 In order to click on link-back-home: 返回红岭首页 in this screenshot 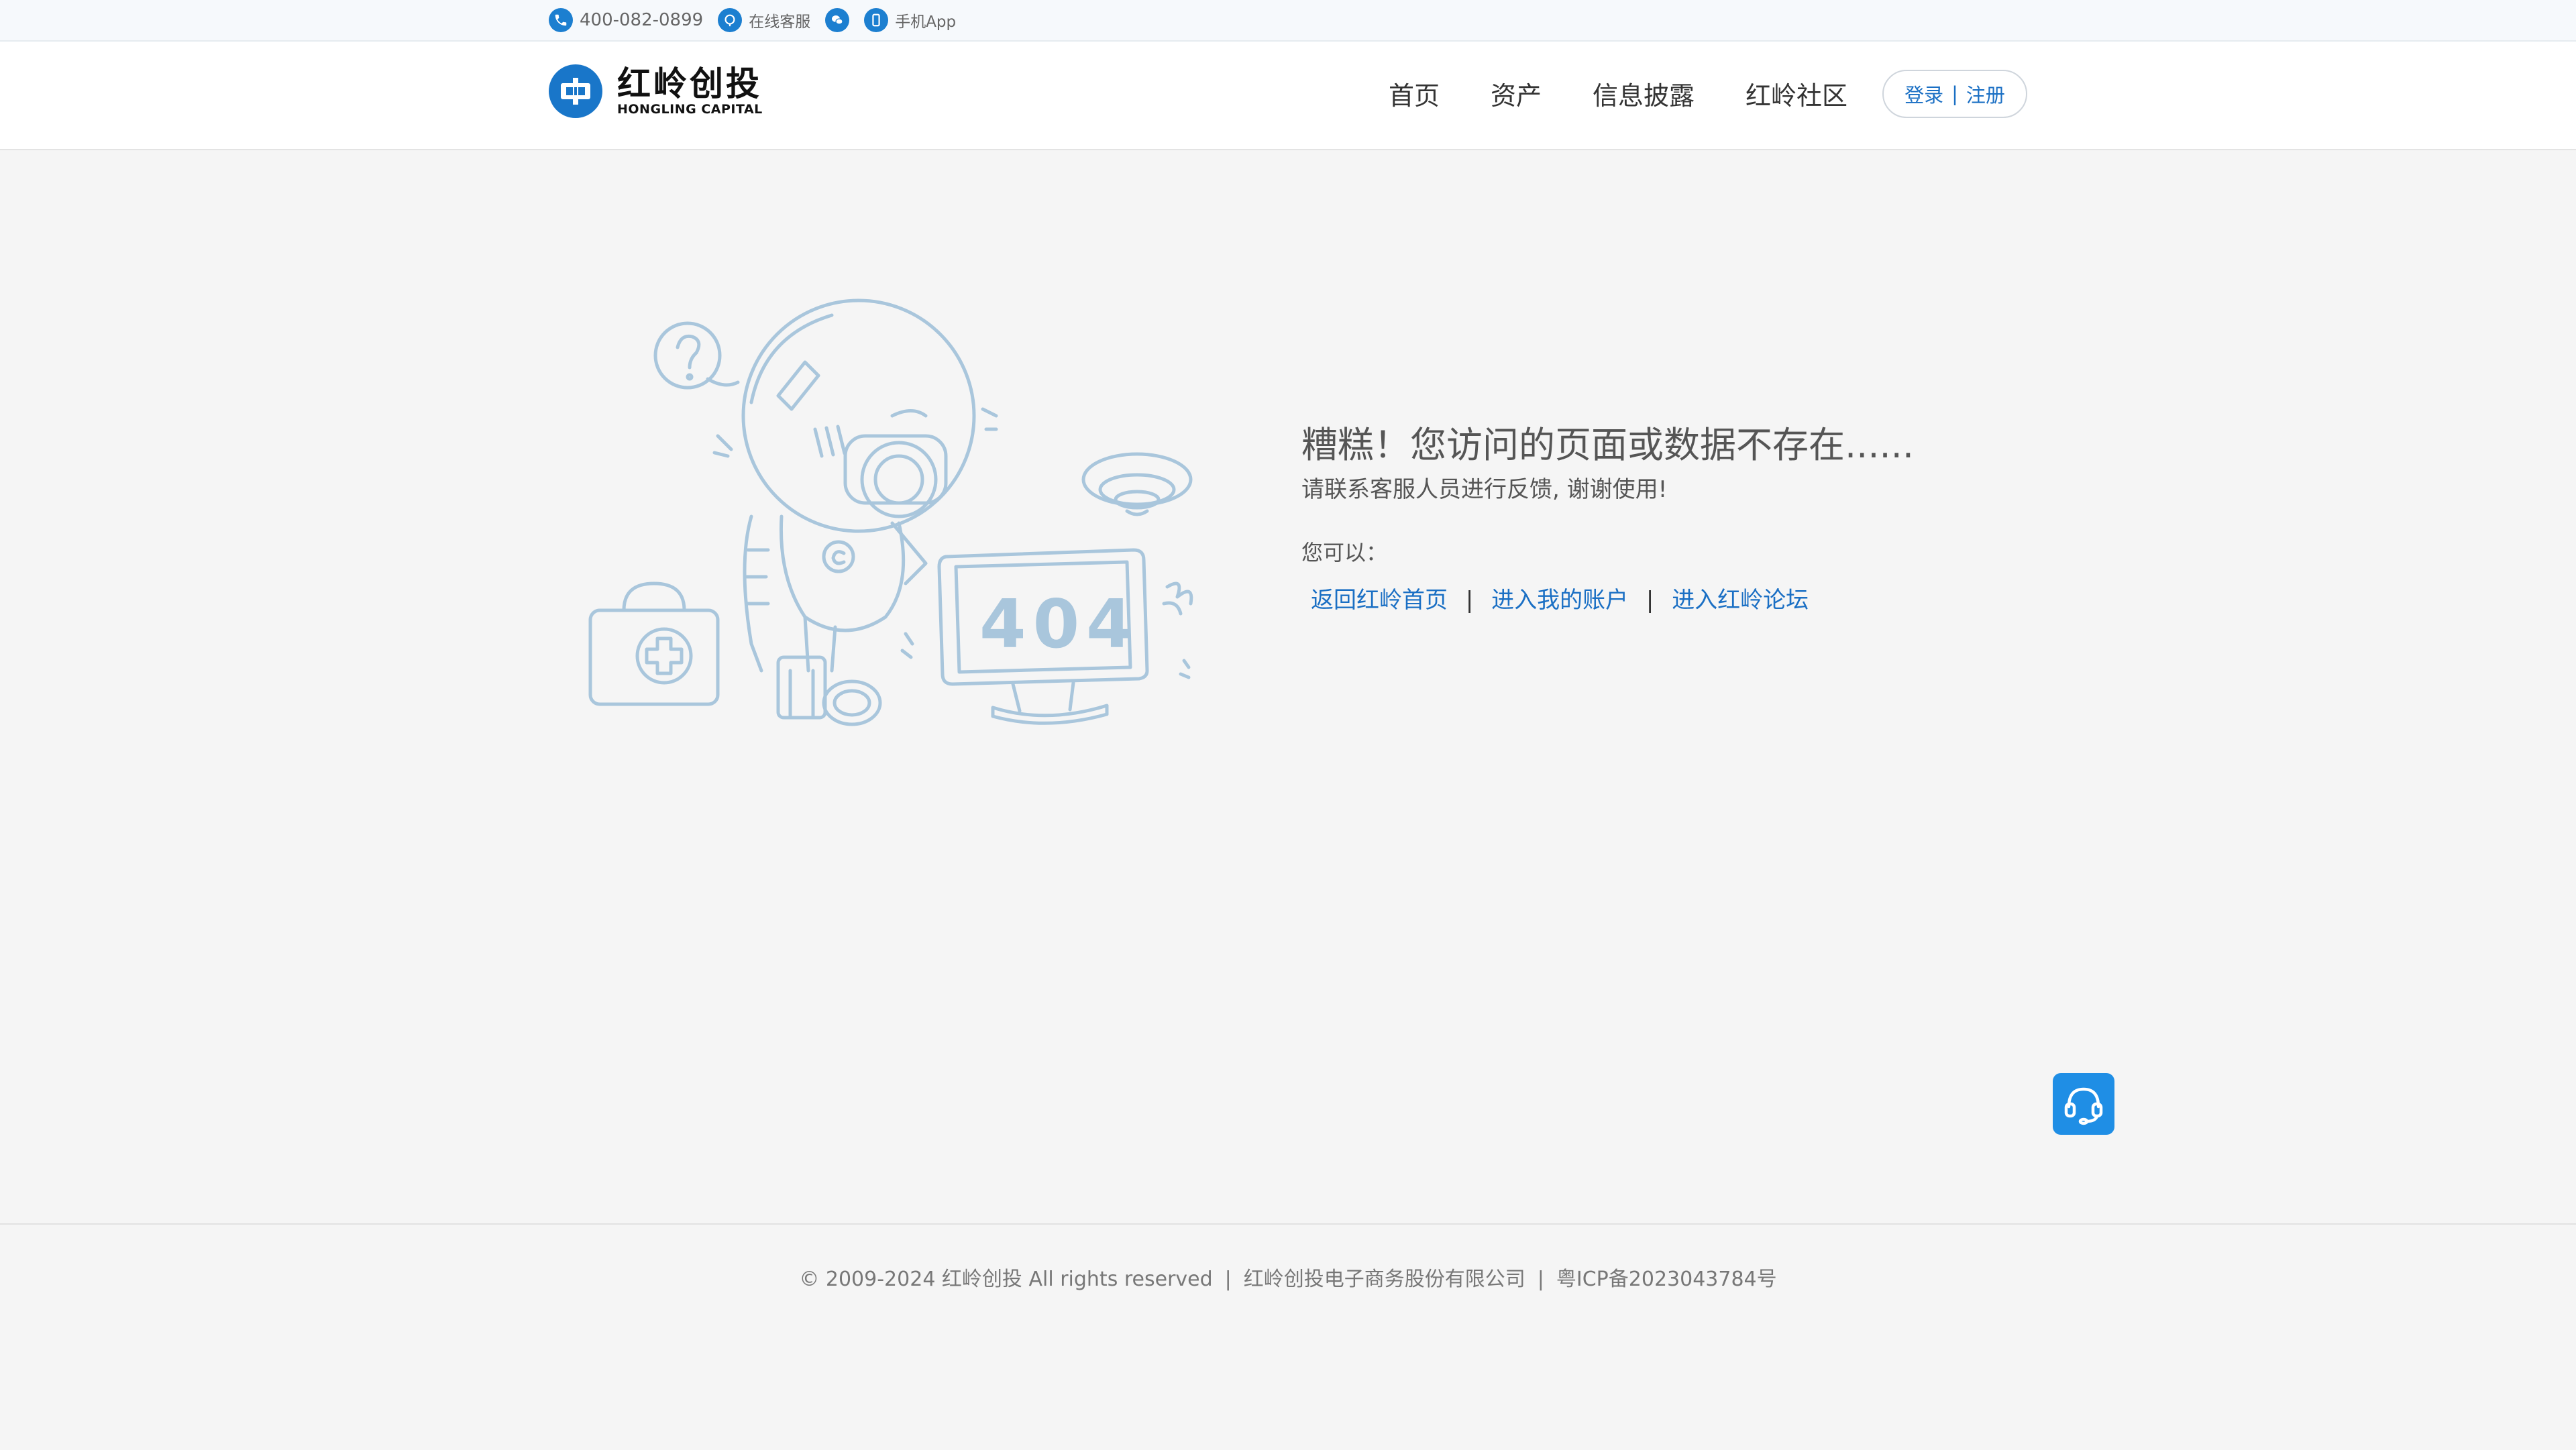, I will do `click(1379, 600)`.